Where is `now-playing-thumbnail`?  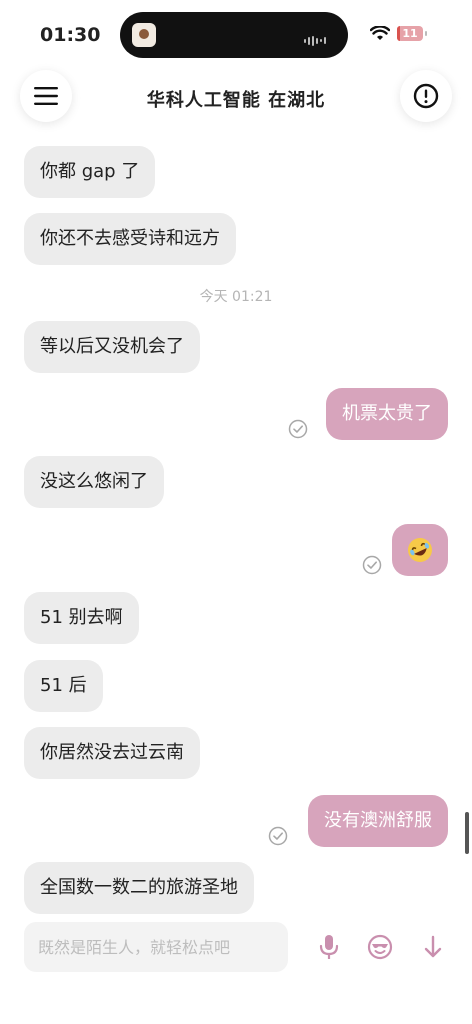
now-playing-thumbnail is located at coordinates (144, 35).